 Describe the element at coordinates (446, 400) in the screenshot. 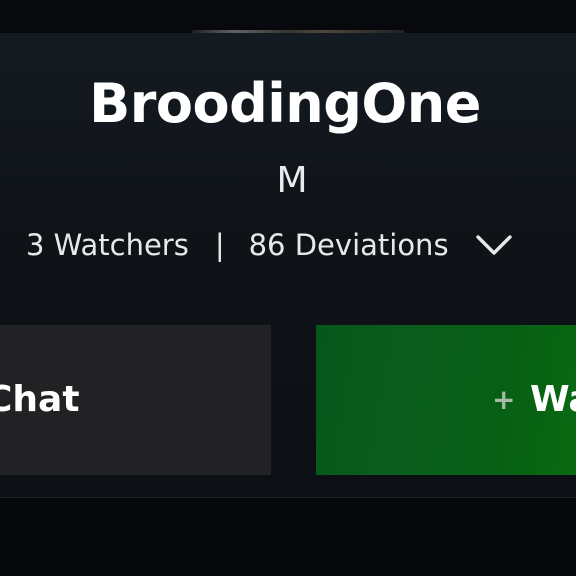

I see `watch-button: + Watch` at that location.